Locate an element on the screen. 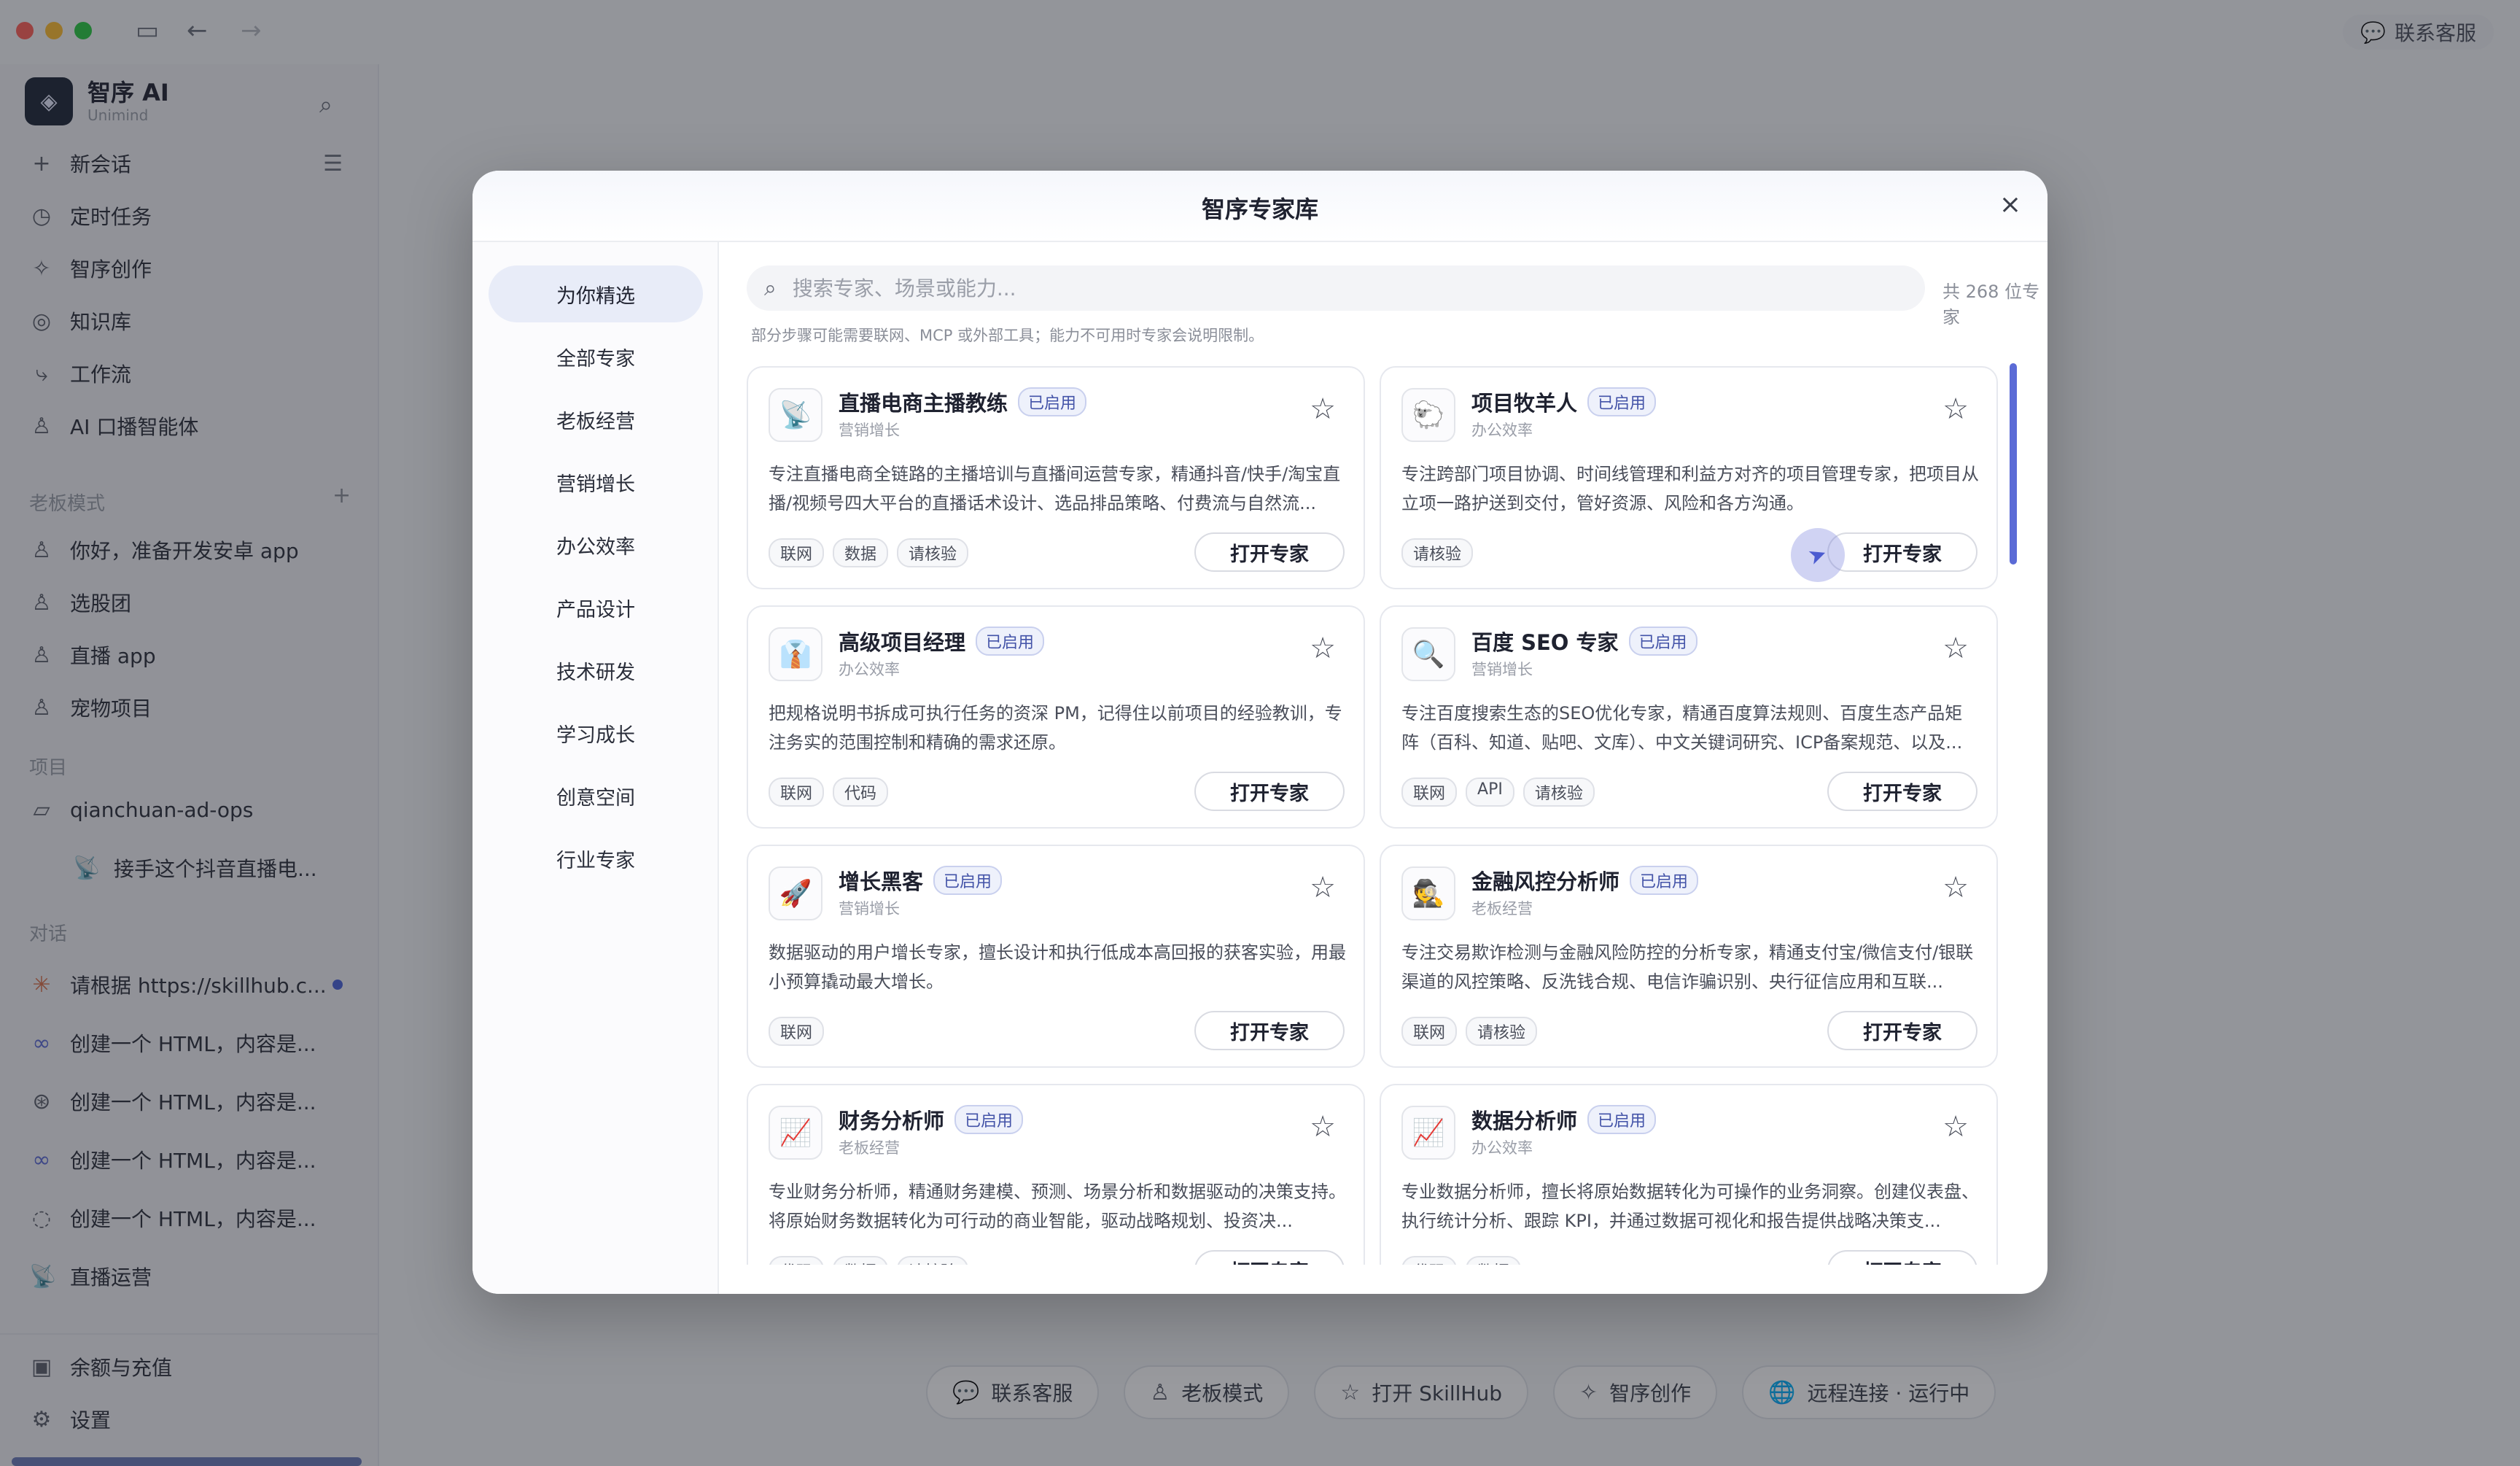 The image size is (2520, 1466). expert-avatar-icon: 🐑 is located at coordinates (1428, 415).